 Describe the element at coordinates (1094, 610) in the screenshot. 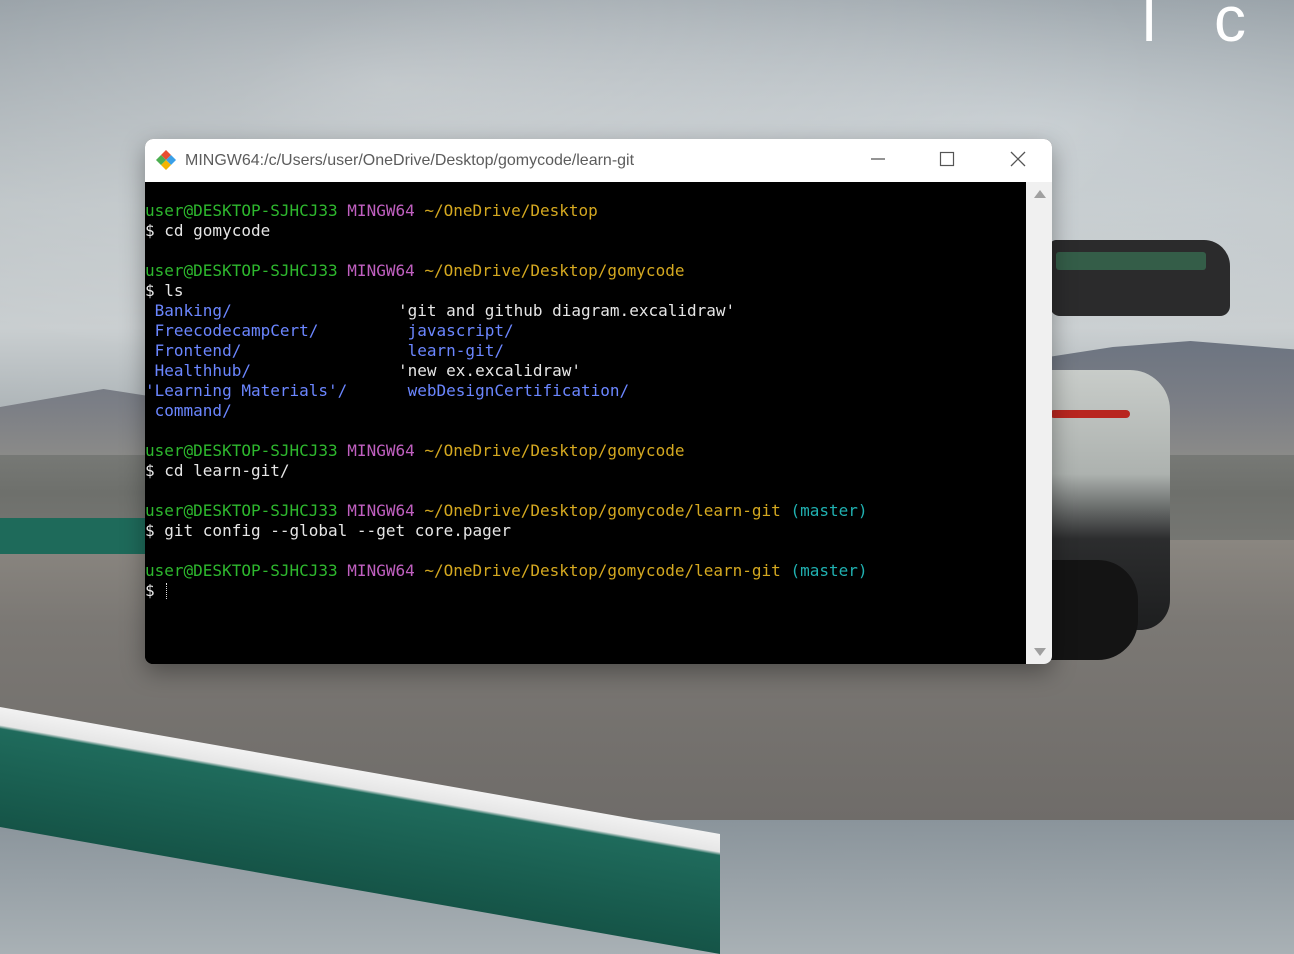

I see `car-wheel` at that location.